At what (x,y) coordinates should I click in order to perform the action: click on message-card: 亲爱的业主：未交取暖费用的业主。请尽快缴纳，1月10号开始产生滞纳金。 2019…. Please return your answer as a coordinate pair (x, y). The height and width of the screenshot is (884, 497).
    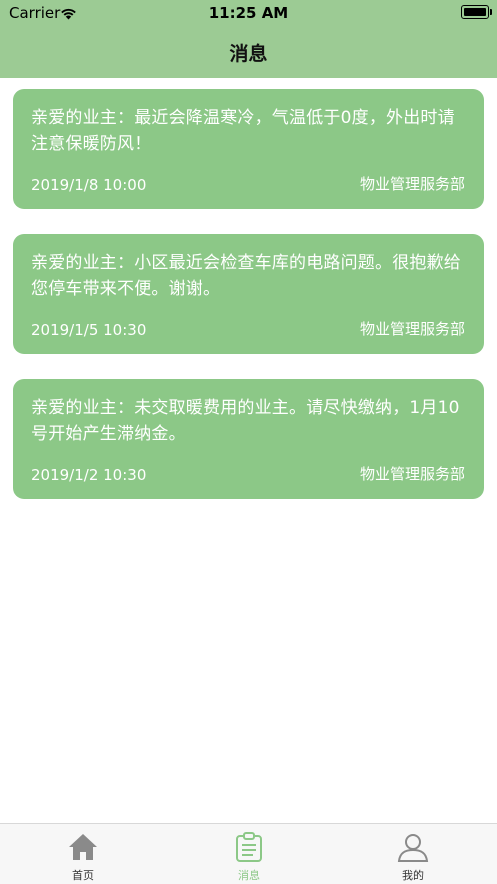
    Looking at the image, I should click on (248, 439).